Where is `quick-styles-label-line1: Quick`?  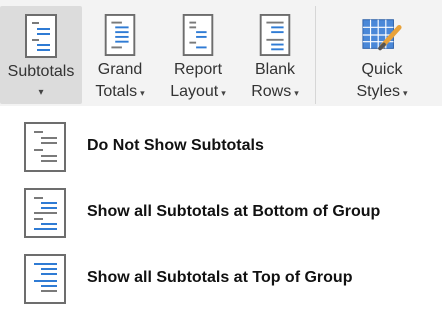 quick-styles-label-line1: Quick is located at coordinates (382, 69).